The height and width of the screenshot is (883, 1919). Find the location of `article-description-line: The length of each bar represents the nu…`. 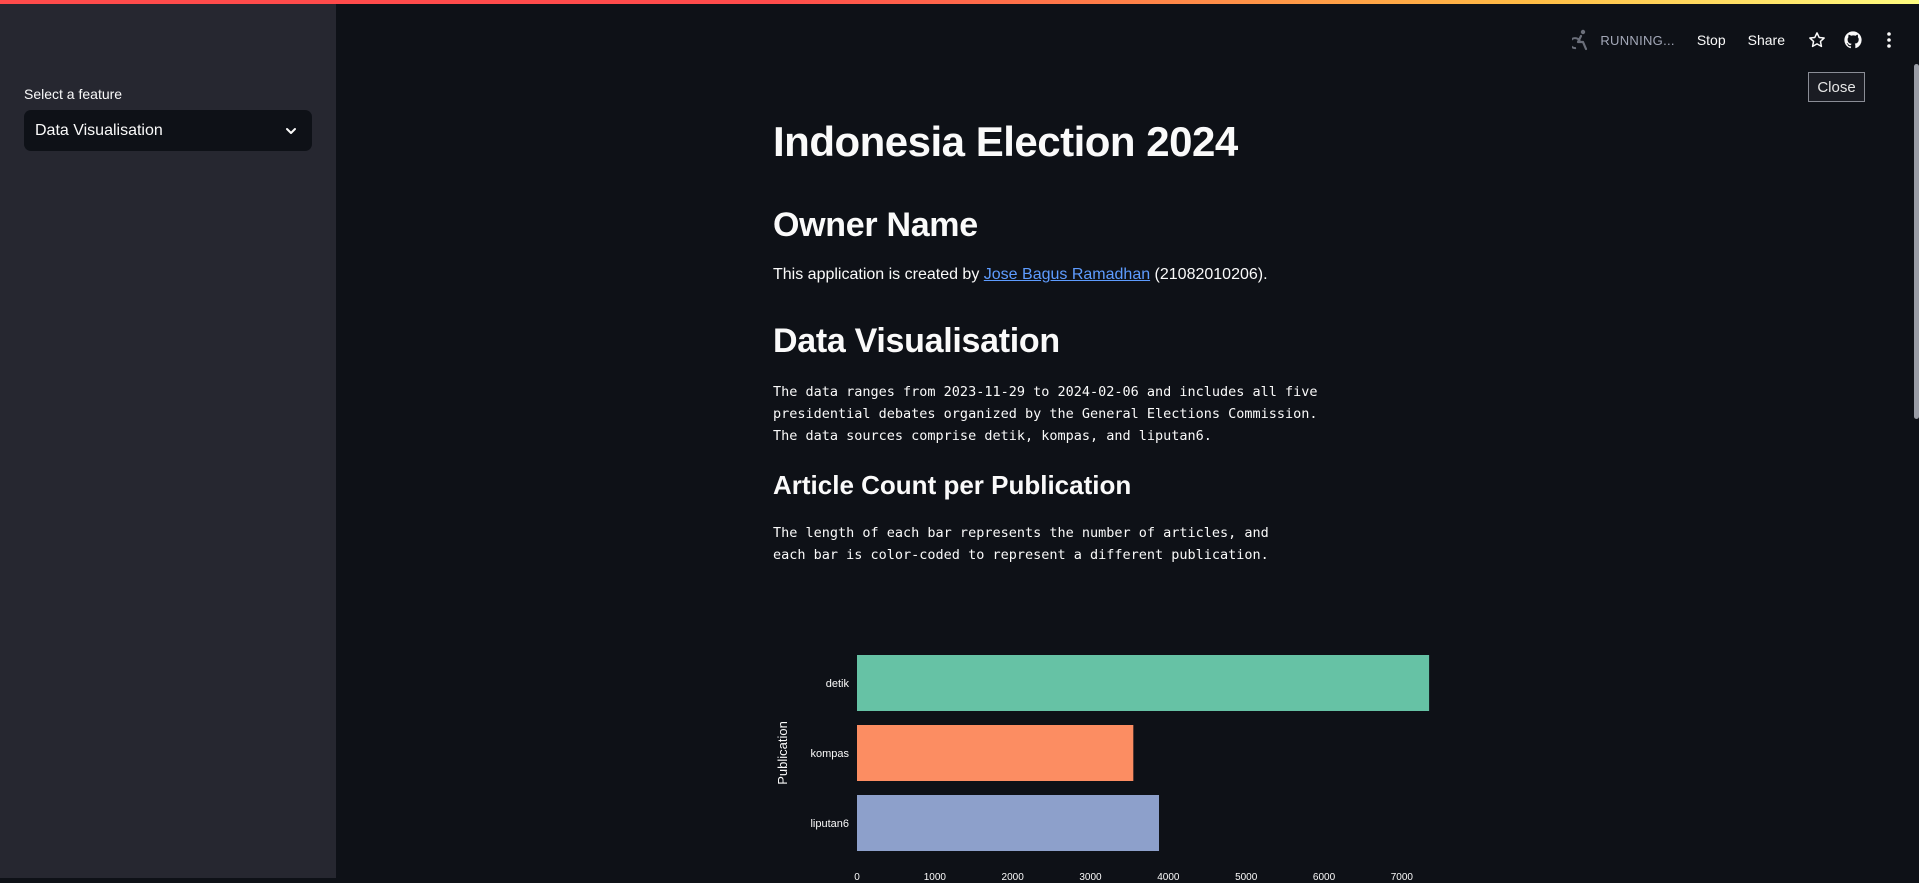

article-description-line: The length of each bar represents the nu… is located at coordinates (1021, 533).